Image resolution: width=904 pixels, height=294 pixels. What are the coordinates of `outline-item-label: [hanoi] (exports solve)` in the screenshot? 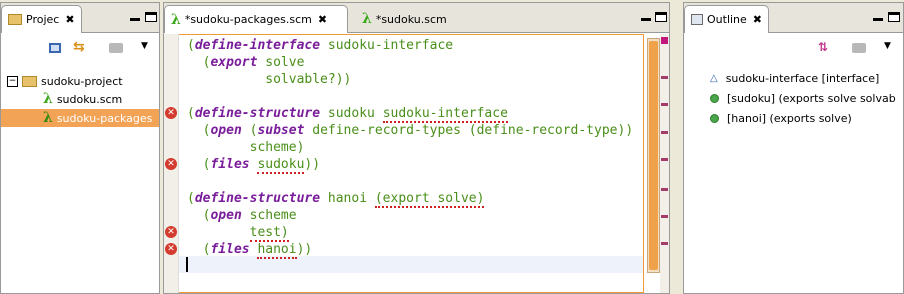 It's located at (789, 118).